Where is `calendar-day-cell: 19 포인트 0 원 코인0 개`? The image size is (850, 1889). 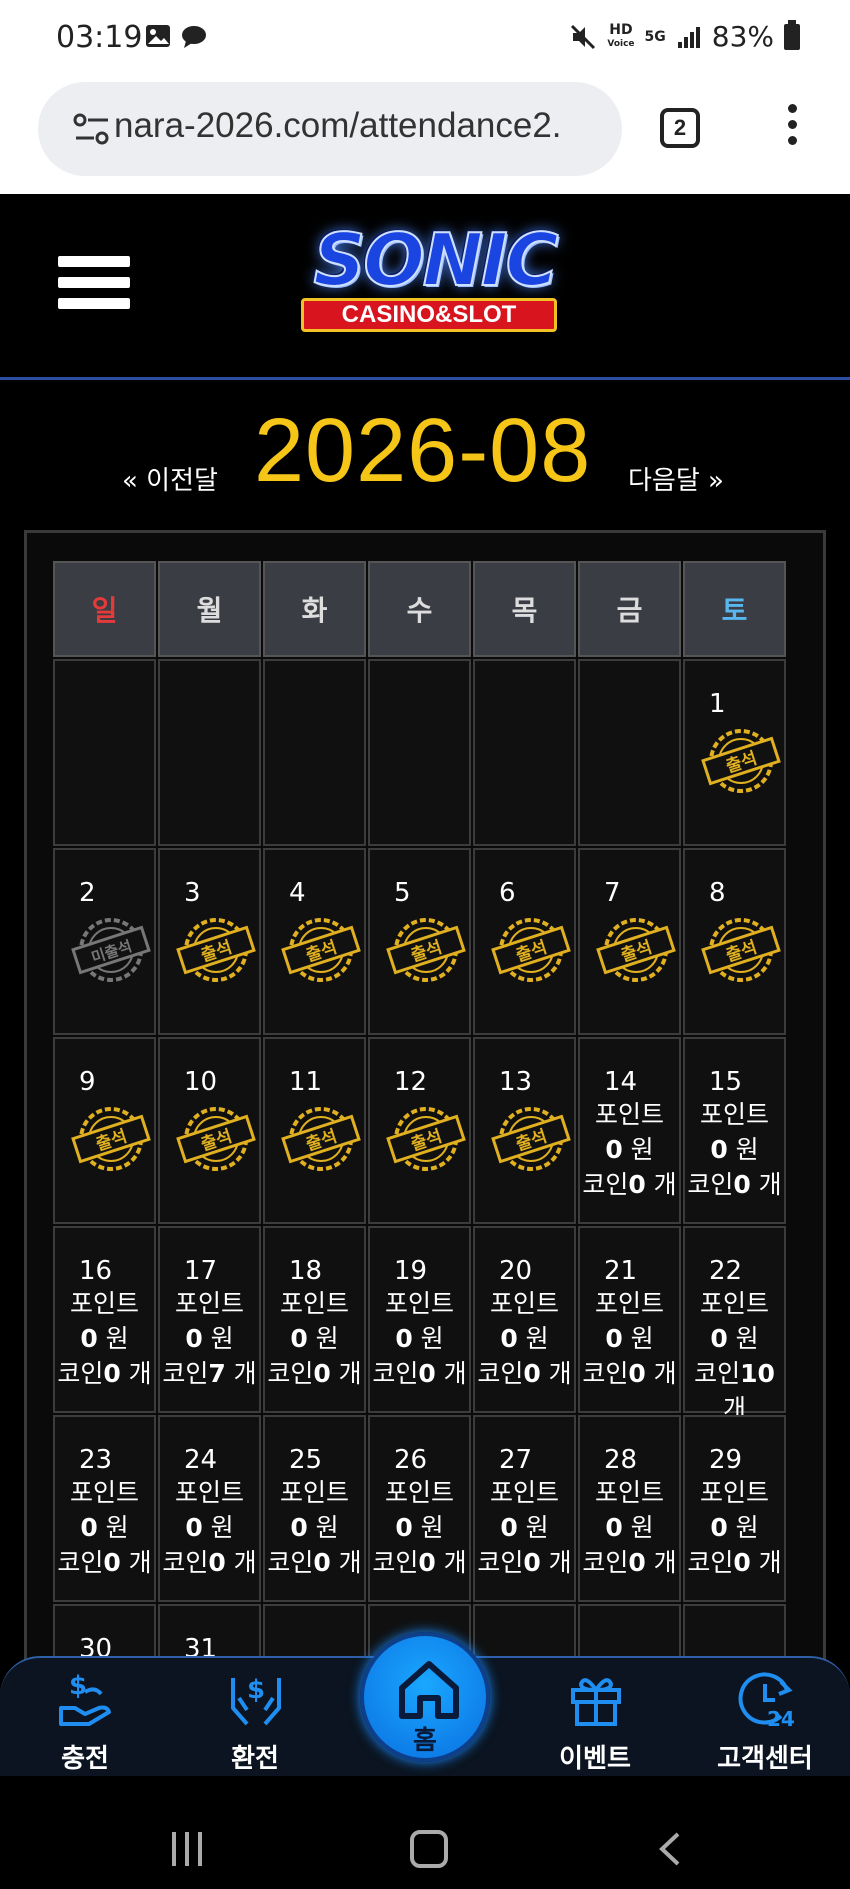 calendar-day-cell: 19 포인트 0 원 코인0 개 is located at coordinates (419, 1319).